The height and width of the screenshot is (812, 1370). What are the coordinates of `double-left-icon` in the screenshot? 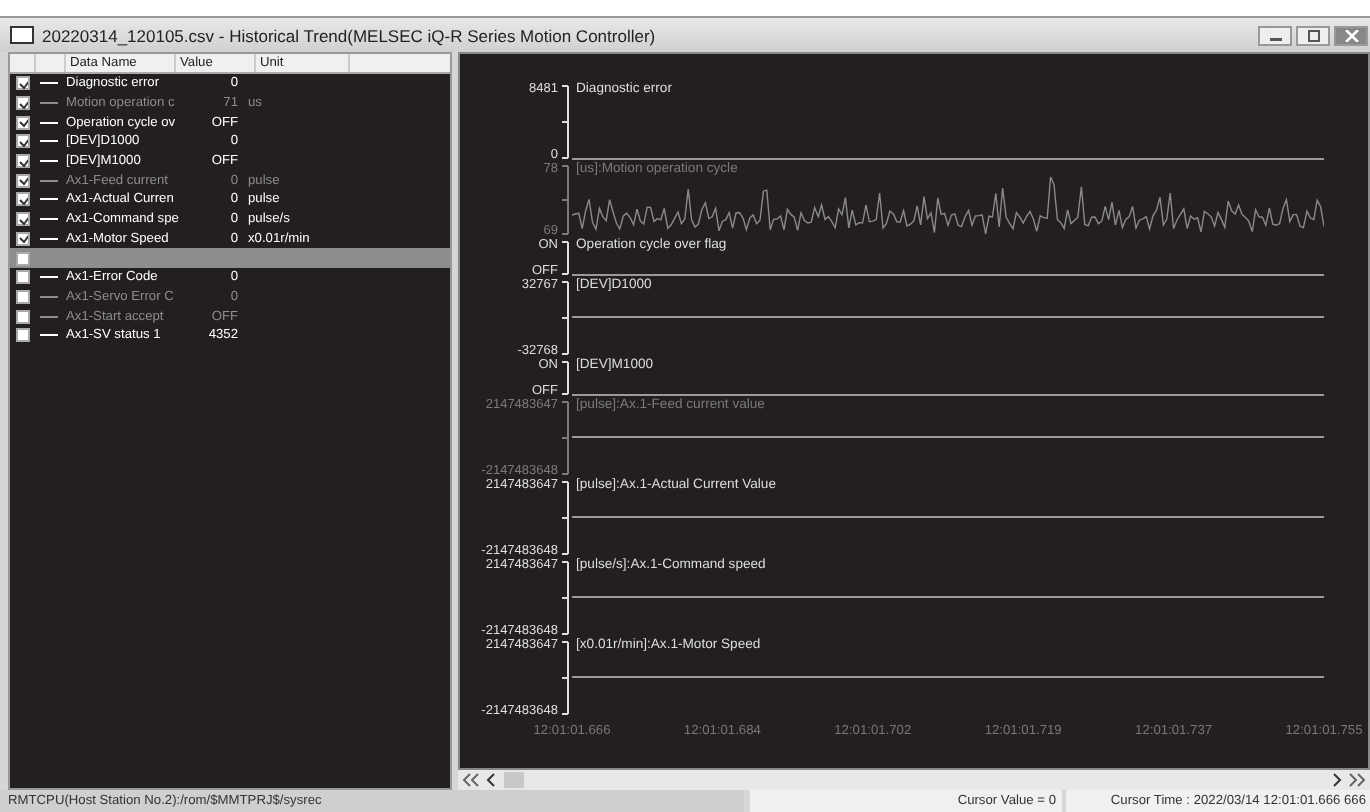 It's located at (471, 780).